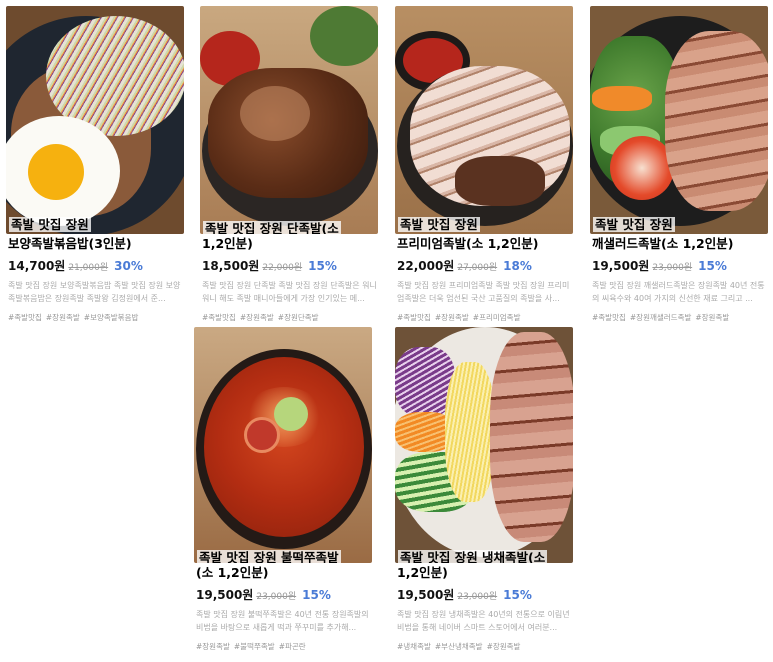  I want to click on product-original-price: 22,000원, so click(282, 268).